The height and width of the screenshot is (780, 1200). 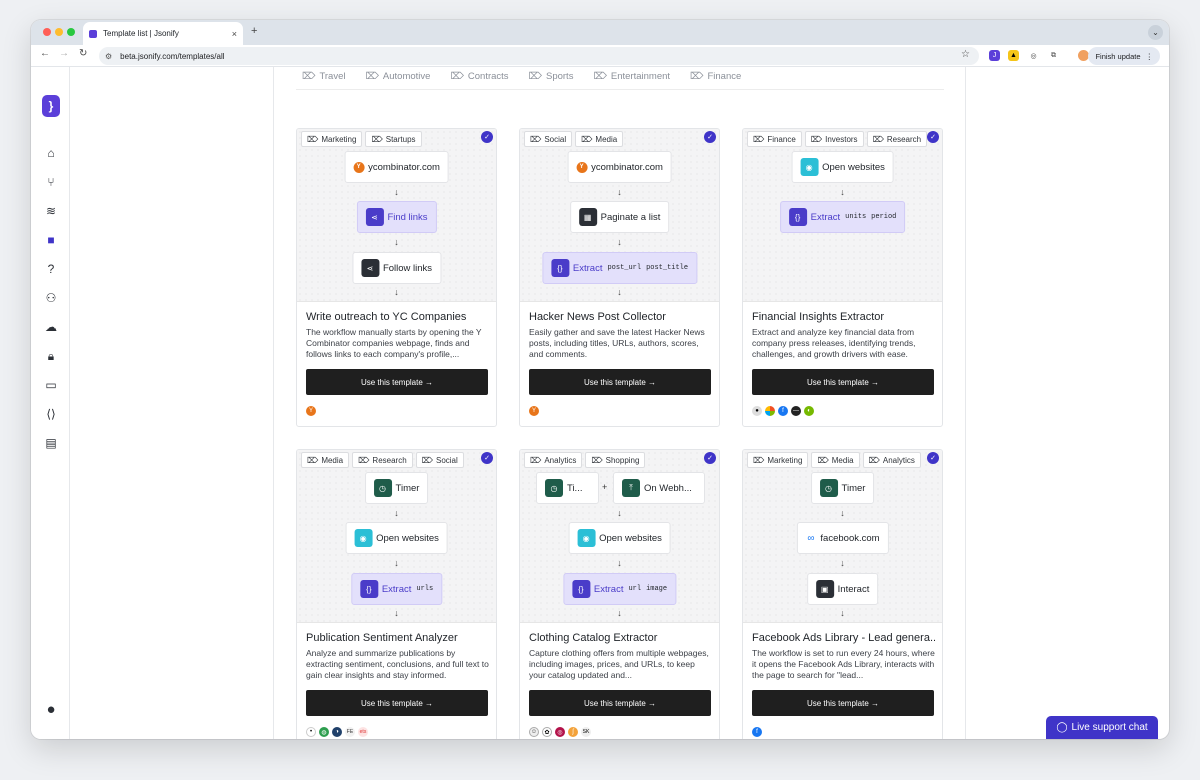 What do you see at coordinates (560, 732) in the screenshot?
I see `site-logos: ☺ ✿ ◎ ʃ SK` at bounding box center [560, 732].